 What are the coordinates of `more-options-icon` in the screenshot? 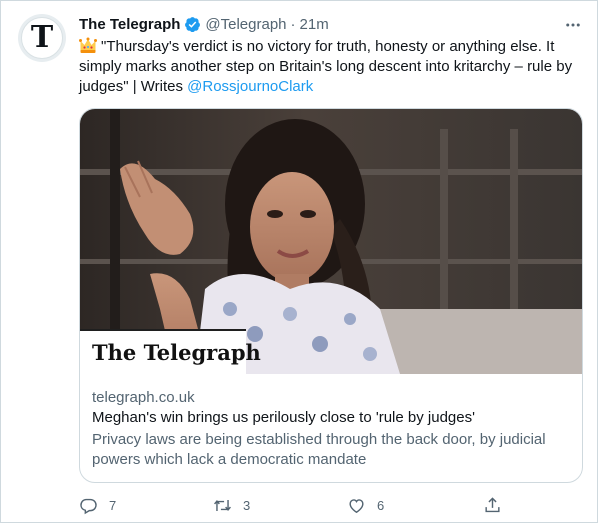 It's located at (573, 25).